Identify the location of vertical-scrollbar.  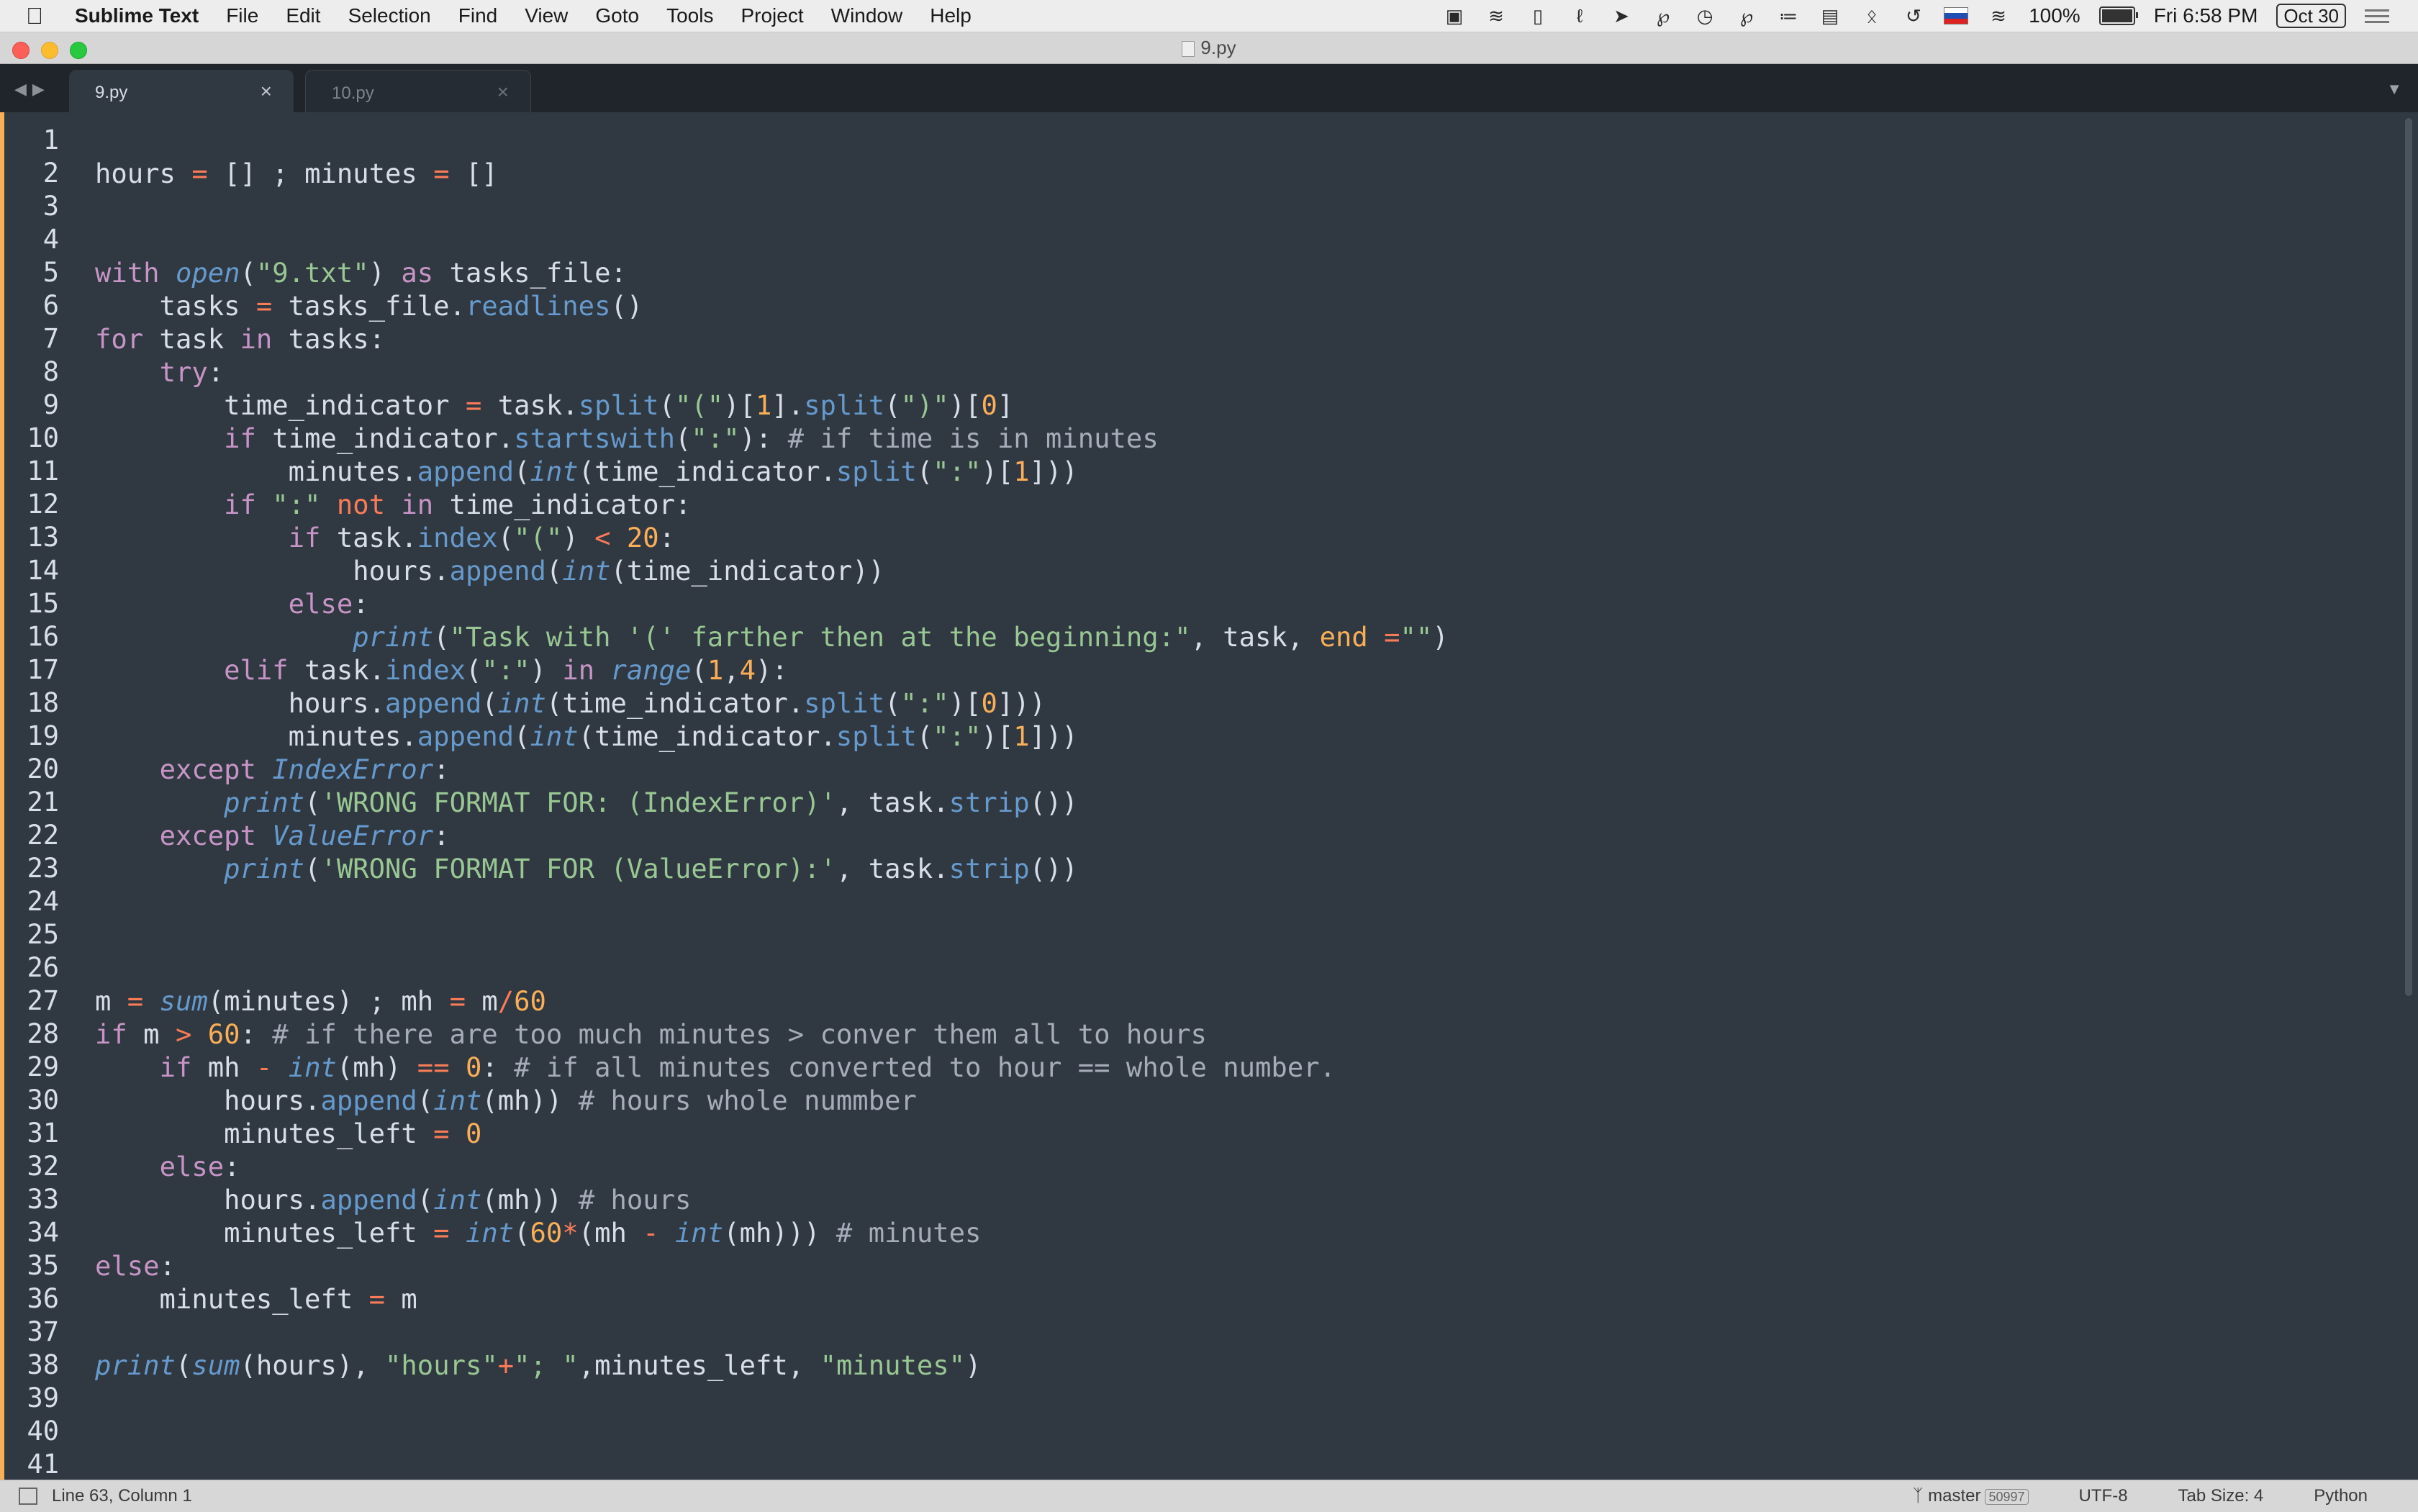
(2408, 557).